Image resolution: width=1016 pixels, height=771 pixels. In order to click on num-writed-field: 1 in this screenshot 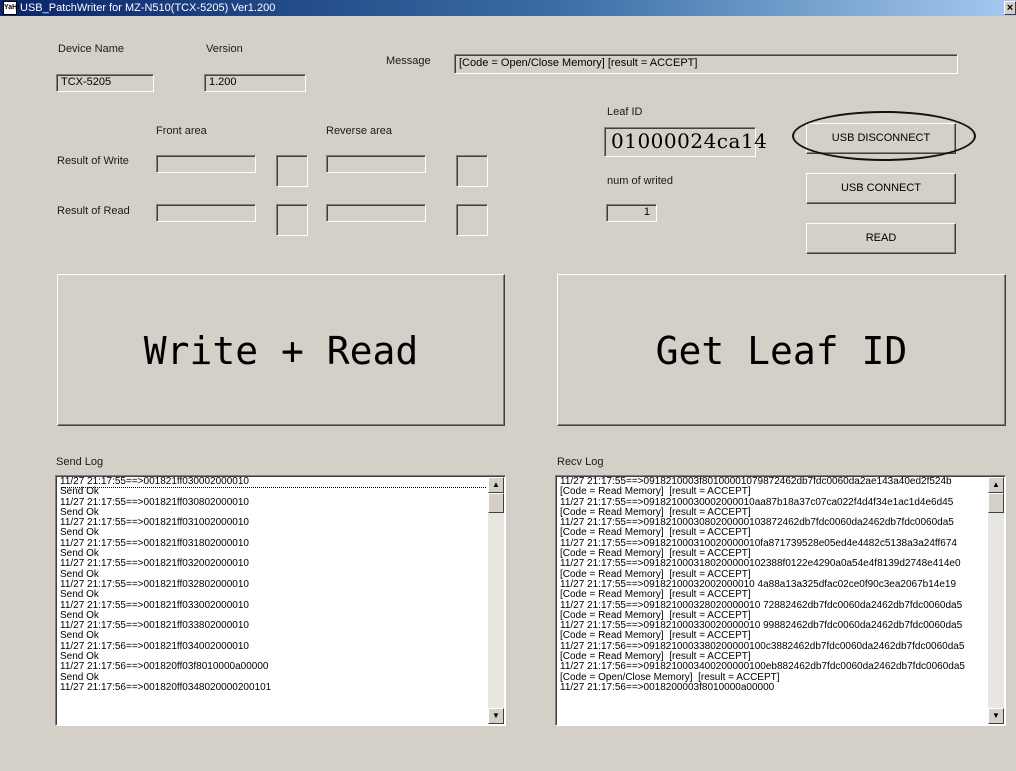, I will do `click(631, 213)`.